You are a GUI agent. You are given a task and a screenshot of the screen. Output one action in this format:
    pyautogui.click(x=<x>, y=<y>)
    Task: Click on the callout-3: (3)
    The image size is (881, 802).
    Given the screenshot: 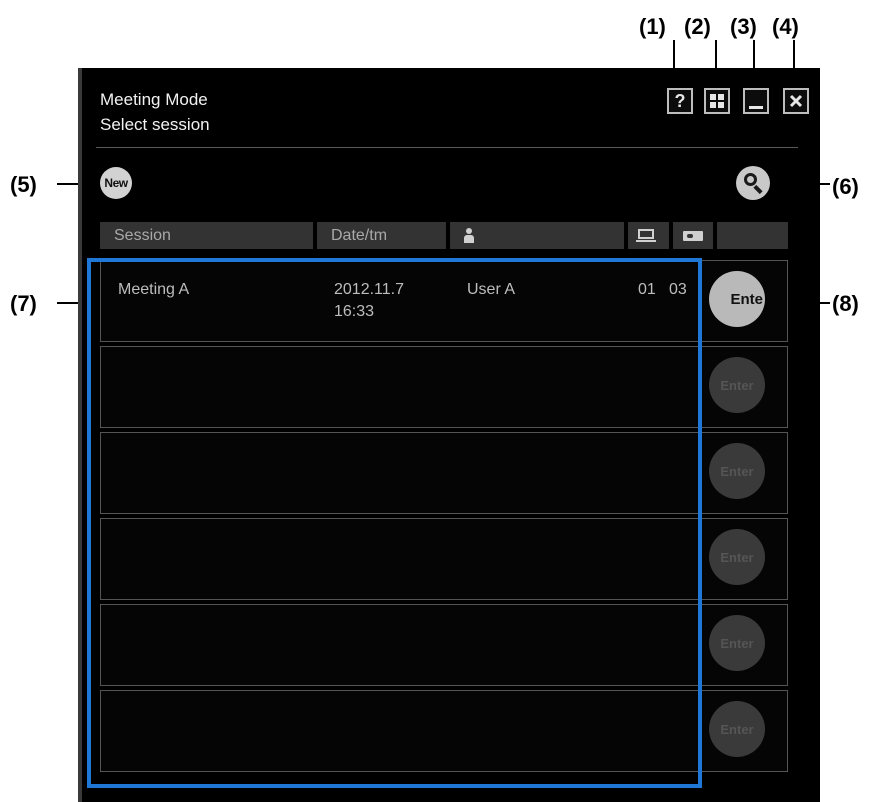 What is the action you would take?
    pyautogui.click(x=743, y=26)
    